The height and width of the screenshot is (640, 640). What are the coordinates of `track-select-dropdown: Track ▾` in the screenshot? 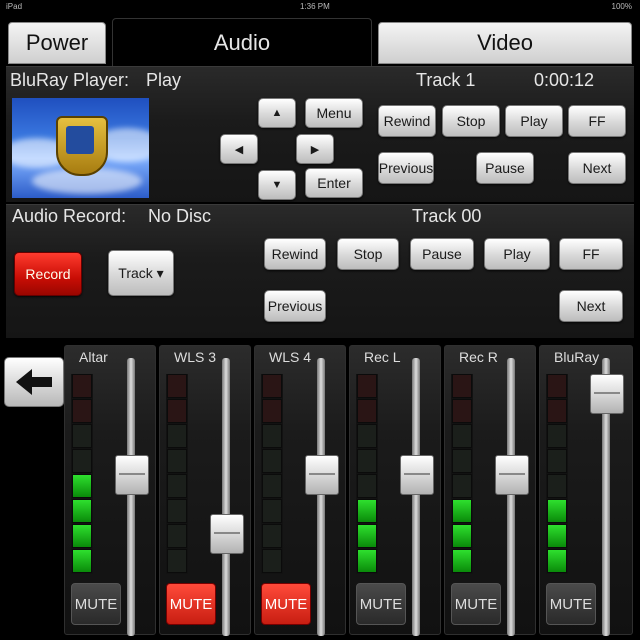 It's located at (141, 273).